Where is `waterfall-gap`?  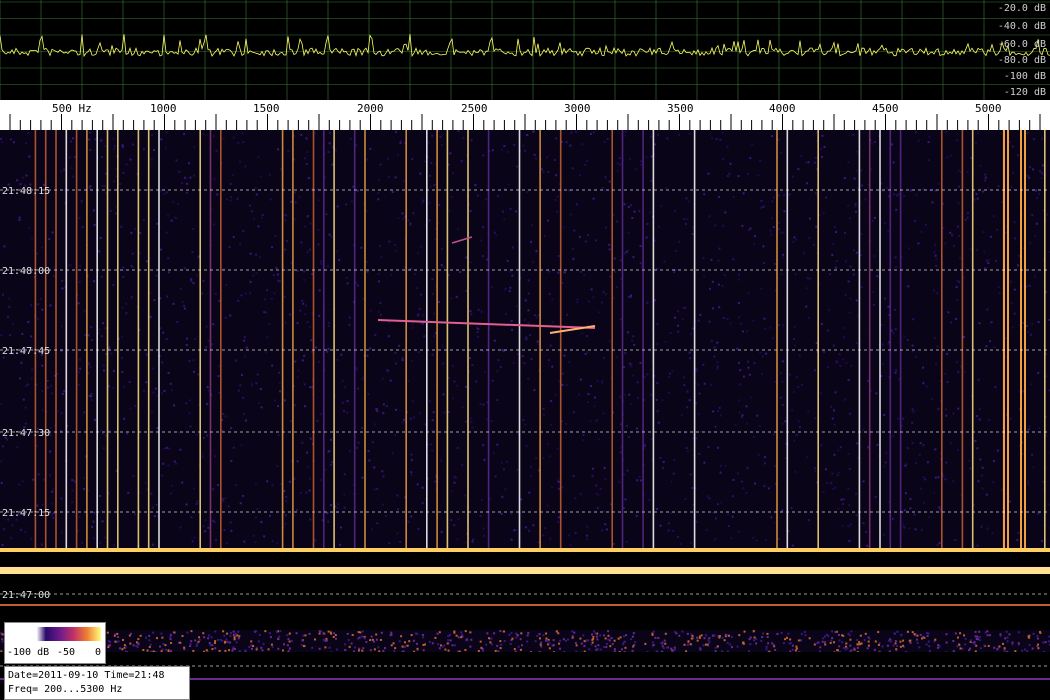
waterfall-gap is located at coordinates (525, 559).